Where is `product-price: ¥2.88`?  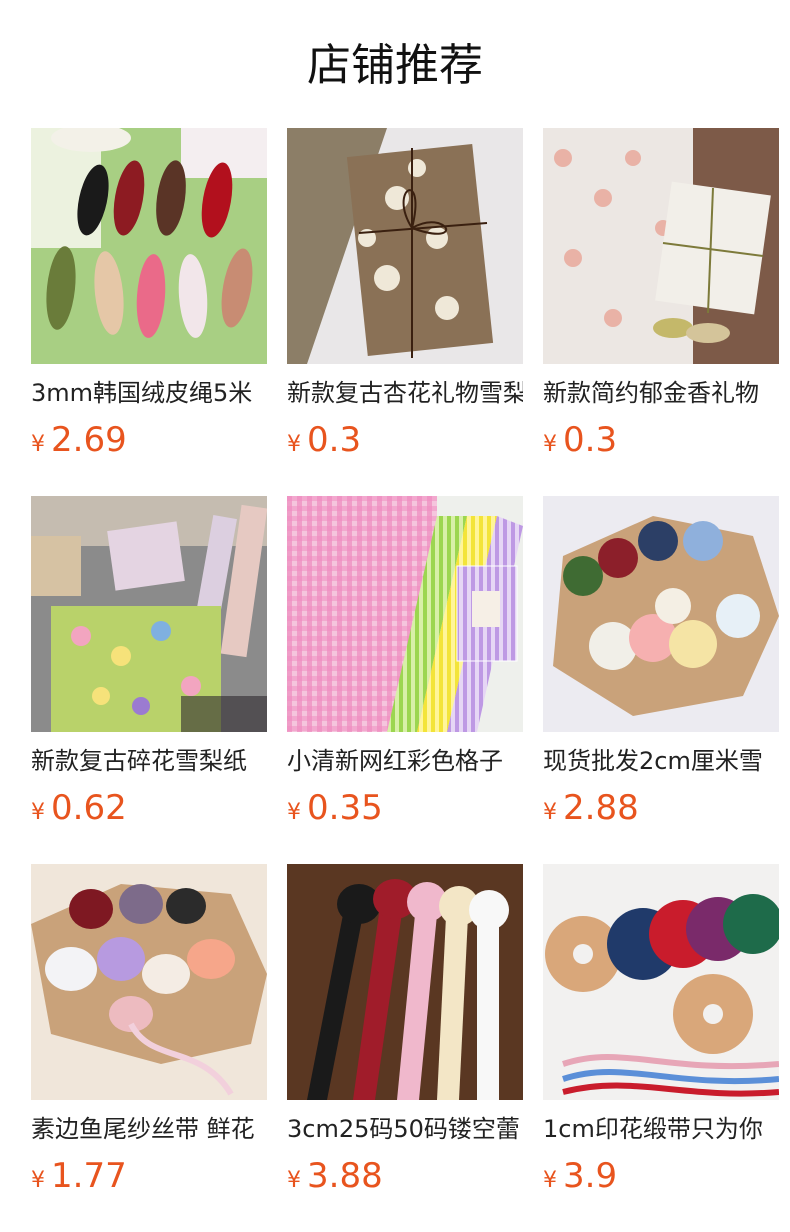
product-price: ¥2.88 is located at coordinates (591, 808).